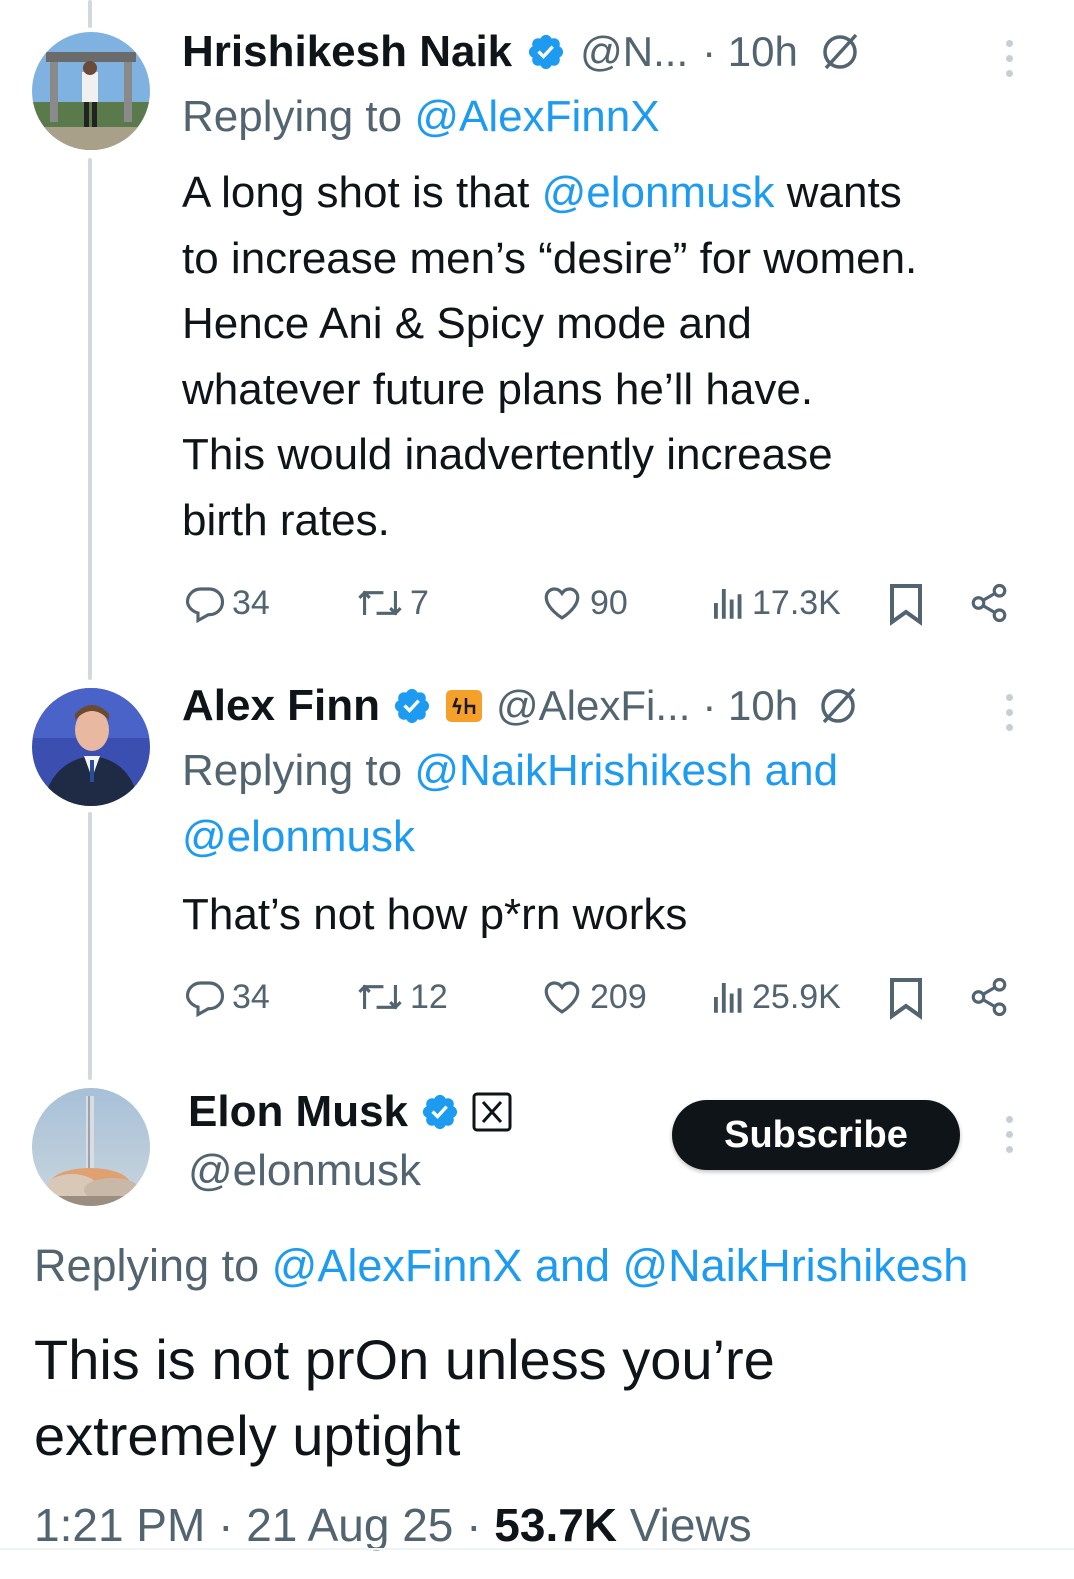  What do you see at coordinates (775, 603) in the screenshot?
I see `views-button: 17.3K` at bounding box center [775, 603].